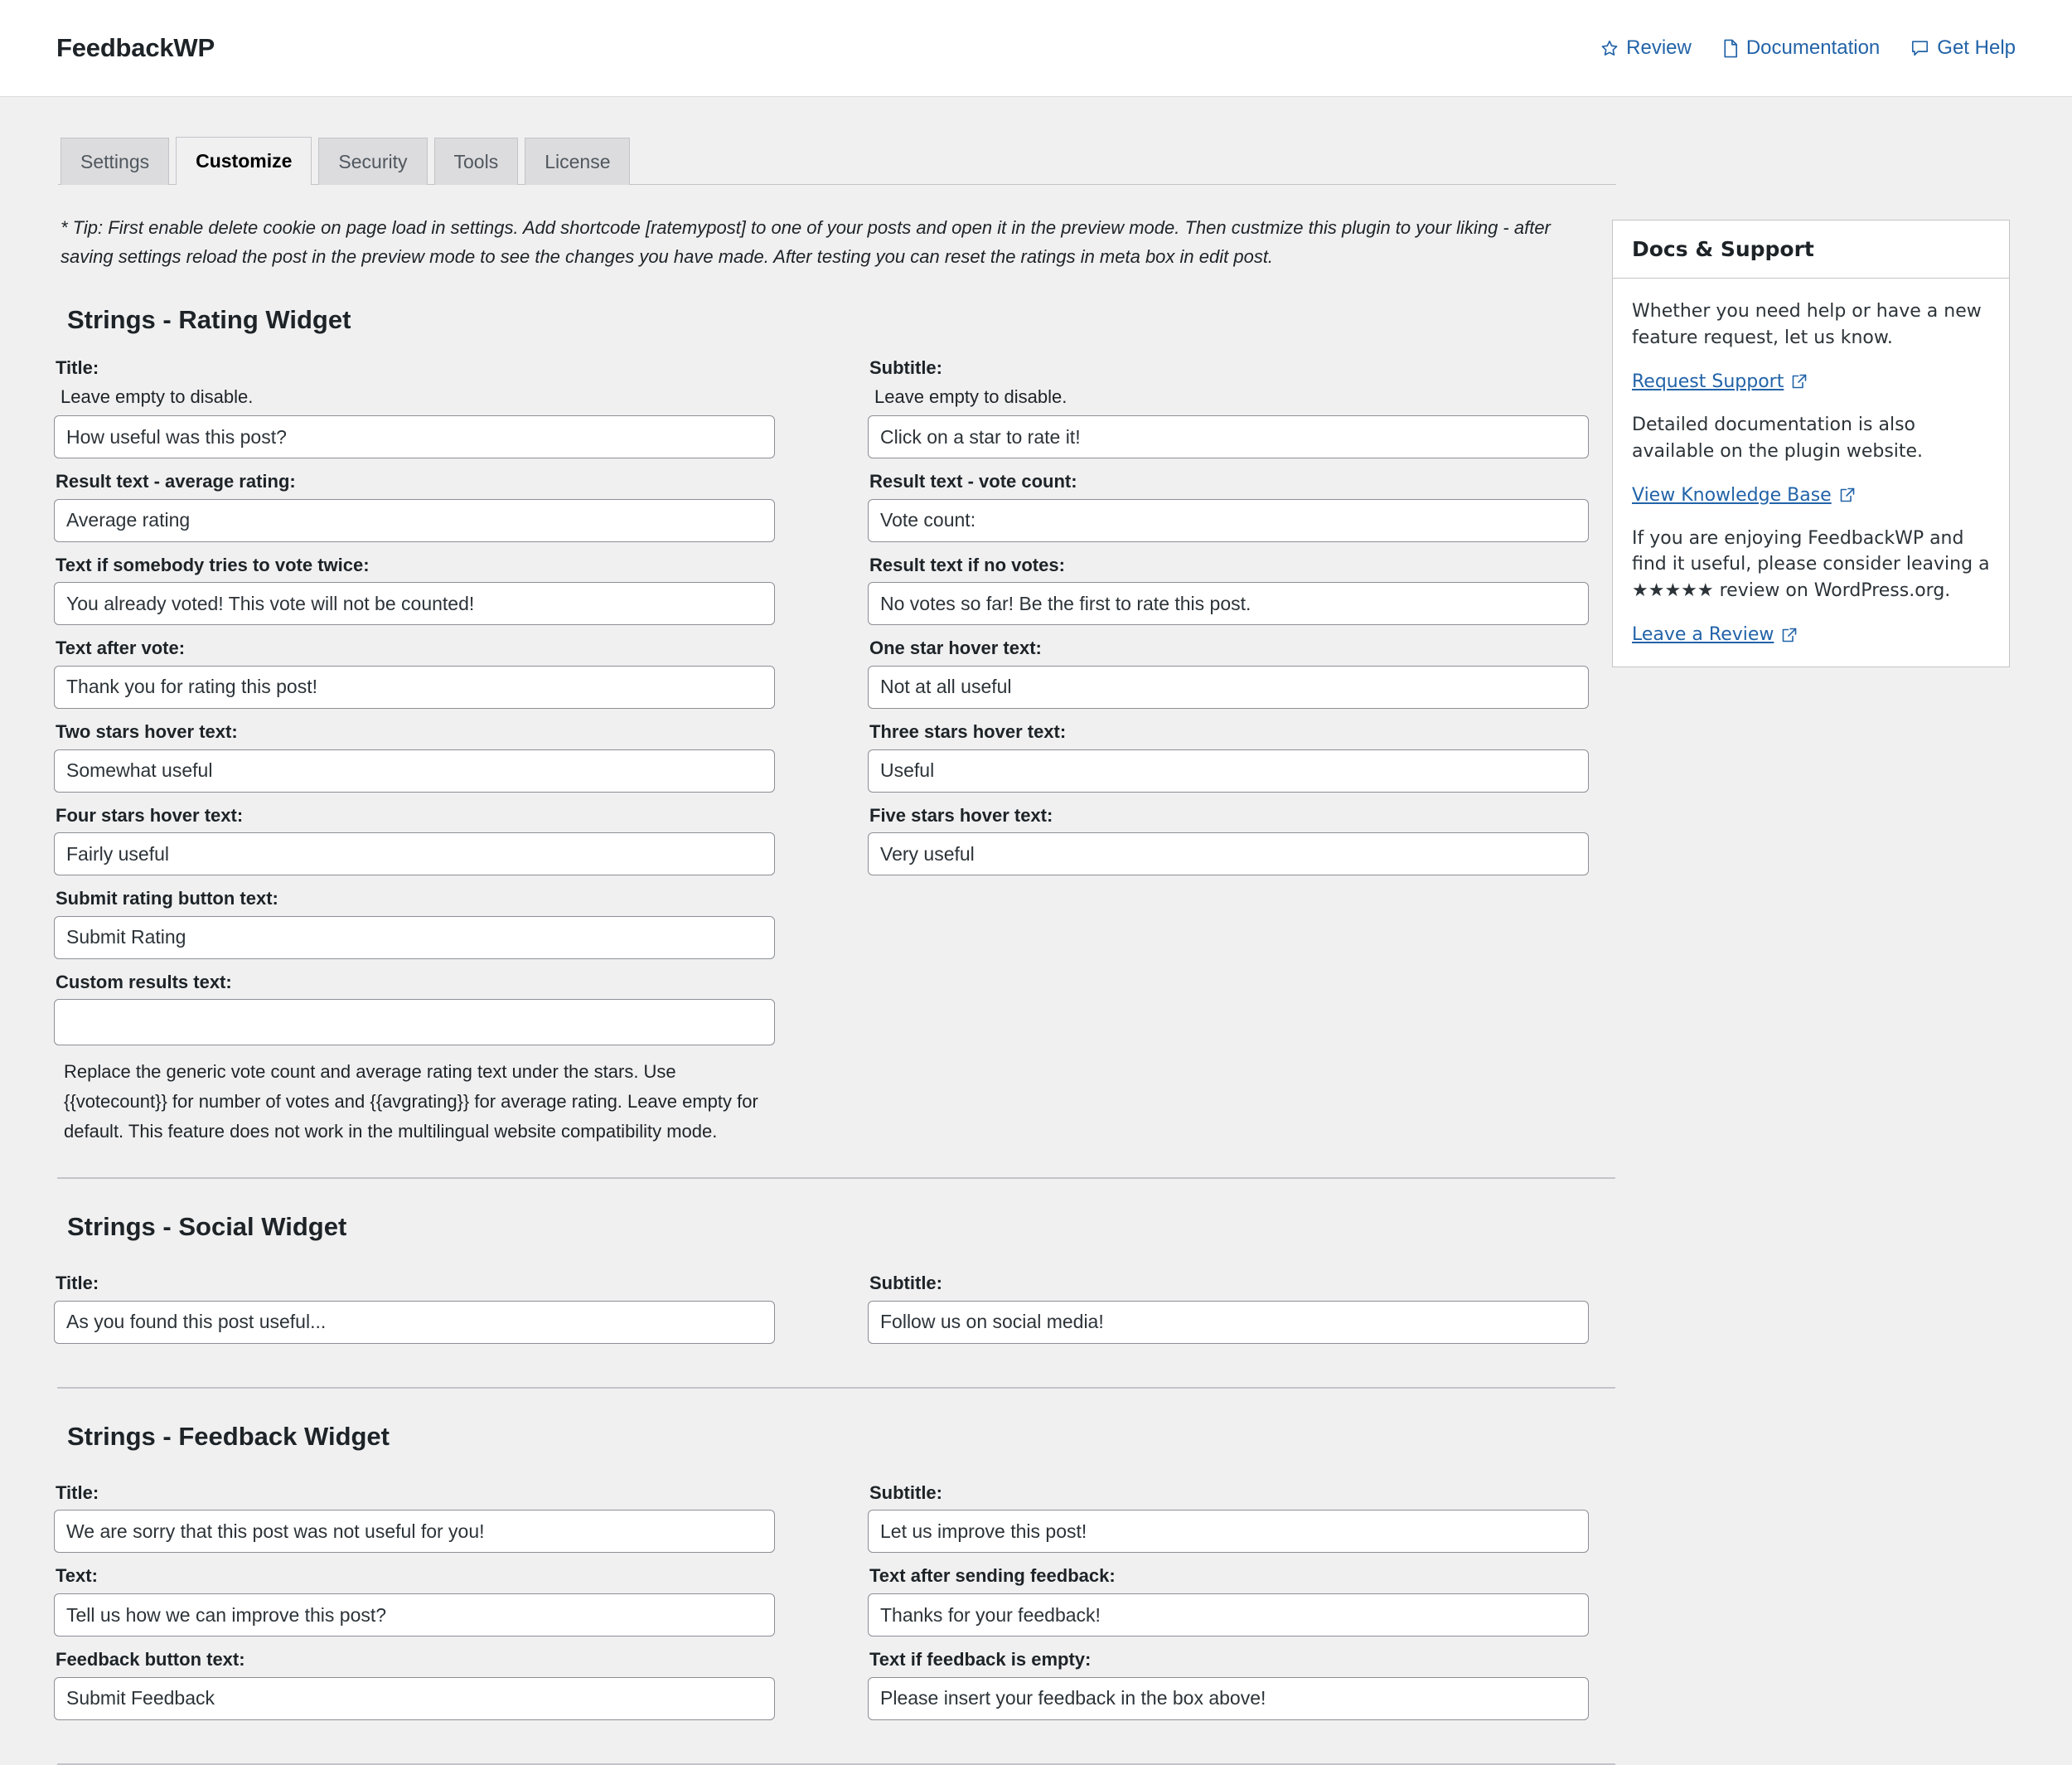  I want to click on field-rating-three-stars: Three stars hover text:, so click(1228, 756).